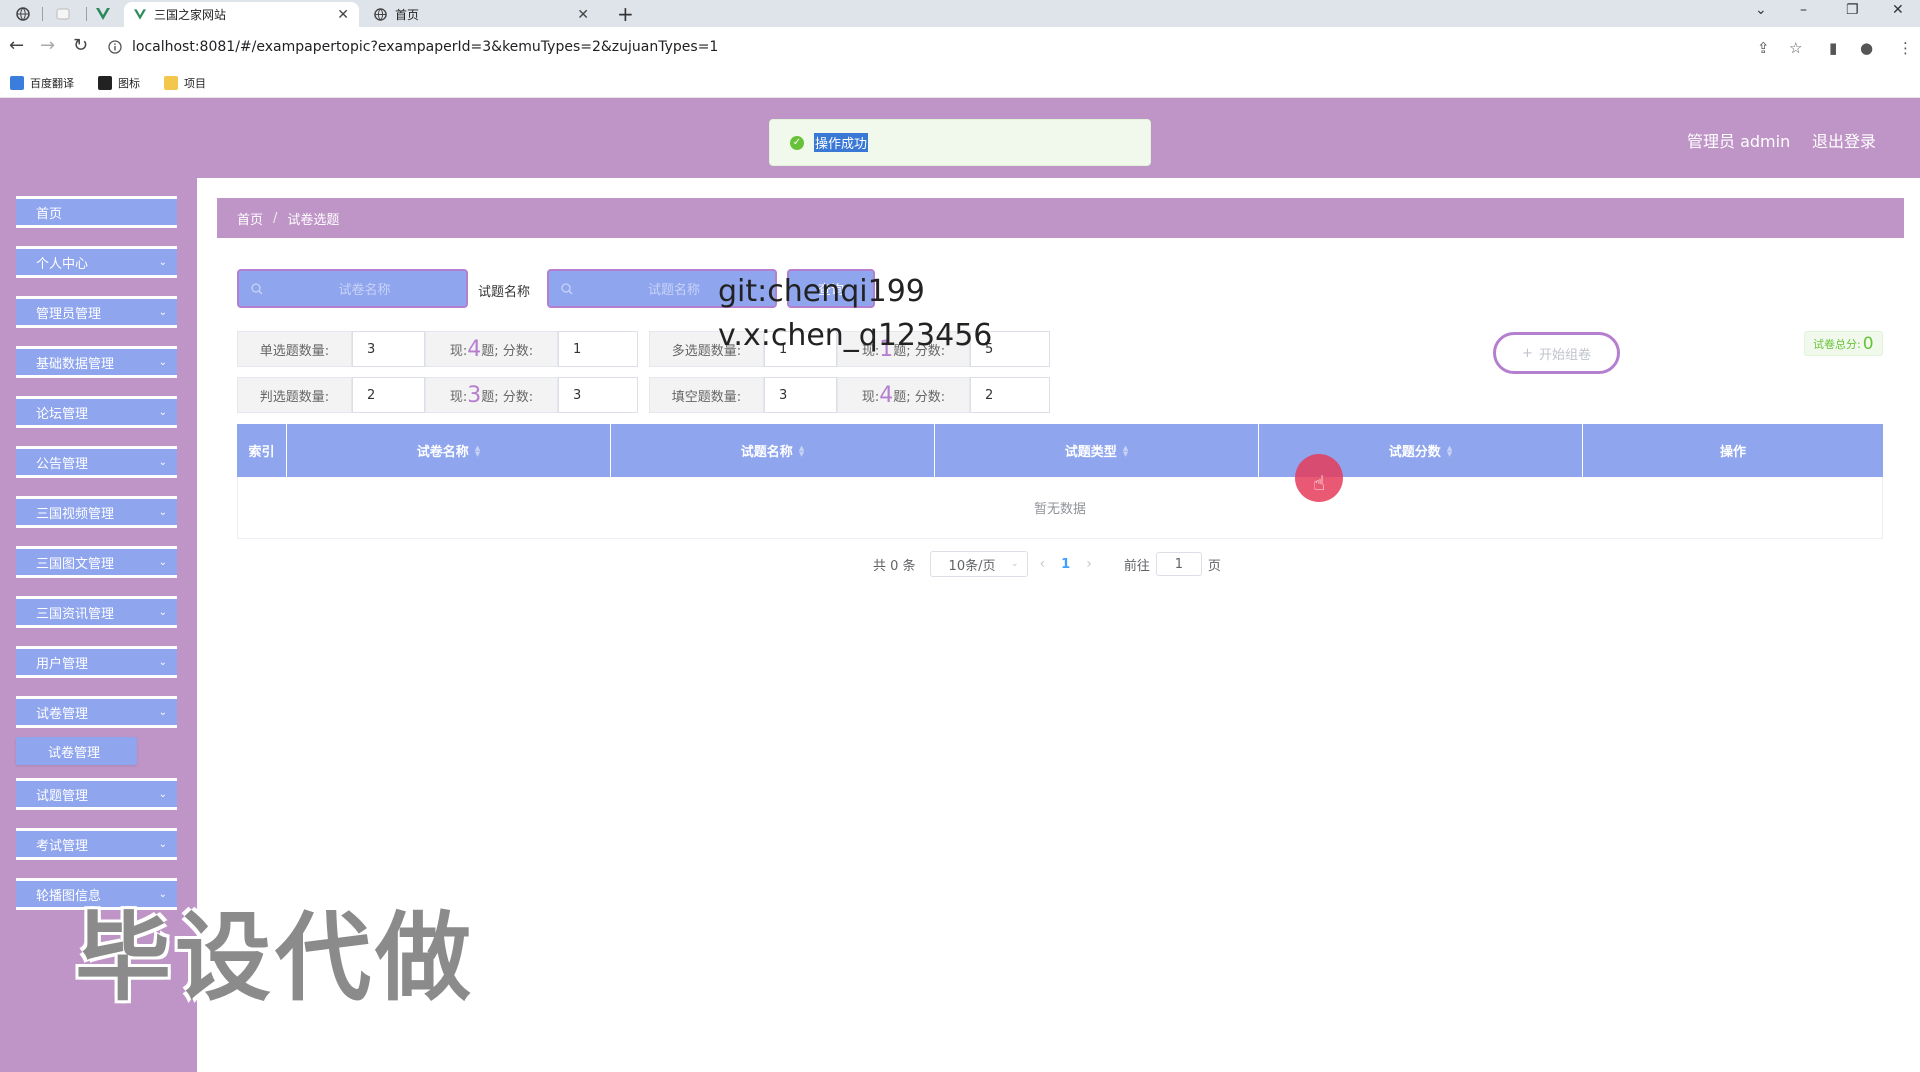 The height and width of the screenshot is (1072, 1920). I want to click on column-header-label: 试题名称, so click(766, 452).